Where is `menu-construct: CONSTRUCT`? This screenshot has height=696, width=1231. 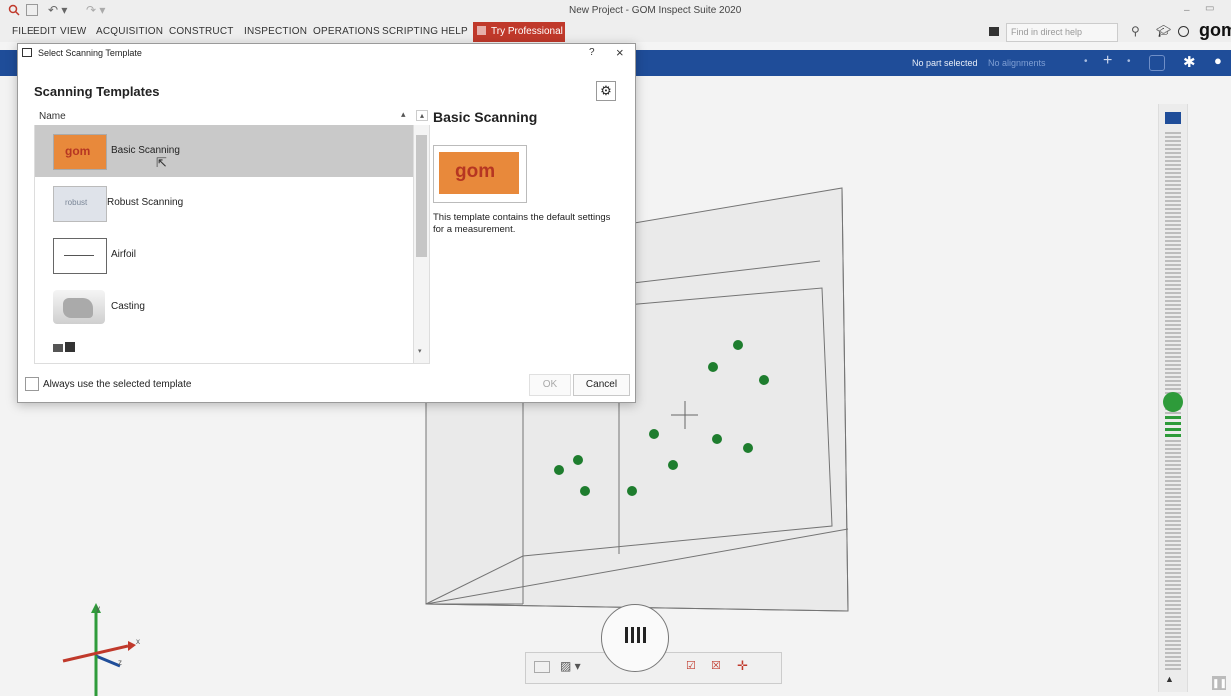
menu-construct: CONSTRUCT is located at coordinates (201, 31).